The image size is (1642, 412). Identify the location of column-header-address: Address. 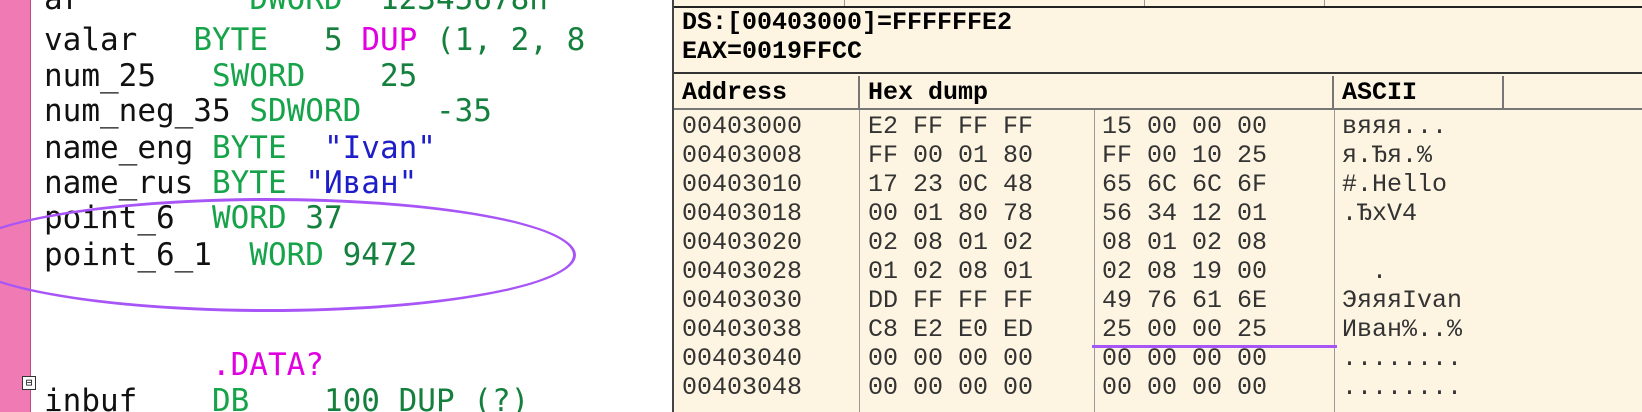
(767, 93).